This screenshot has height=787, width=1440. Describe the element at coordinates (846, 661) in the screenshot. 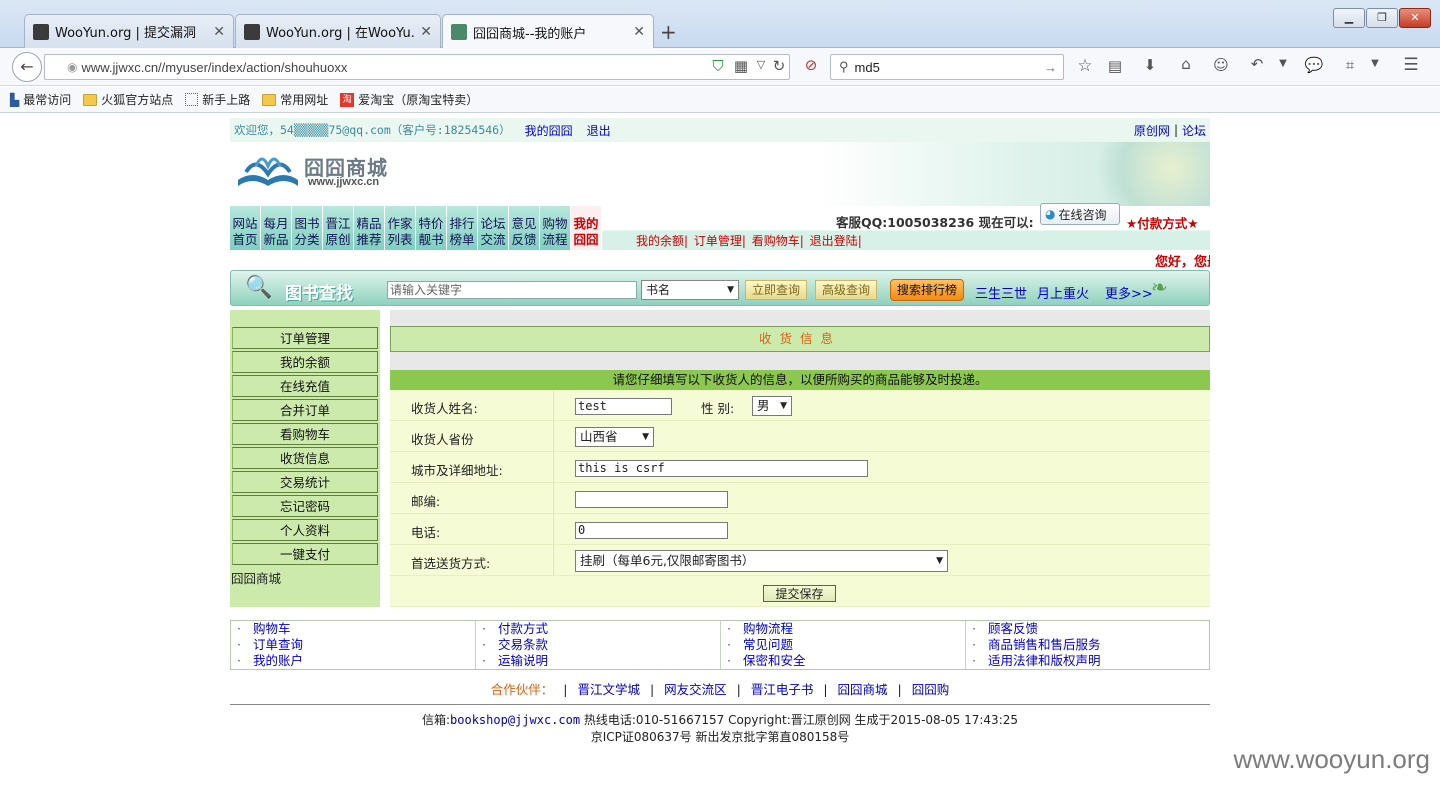

I see `footer-link-privacy: 保密和安全` at that location.